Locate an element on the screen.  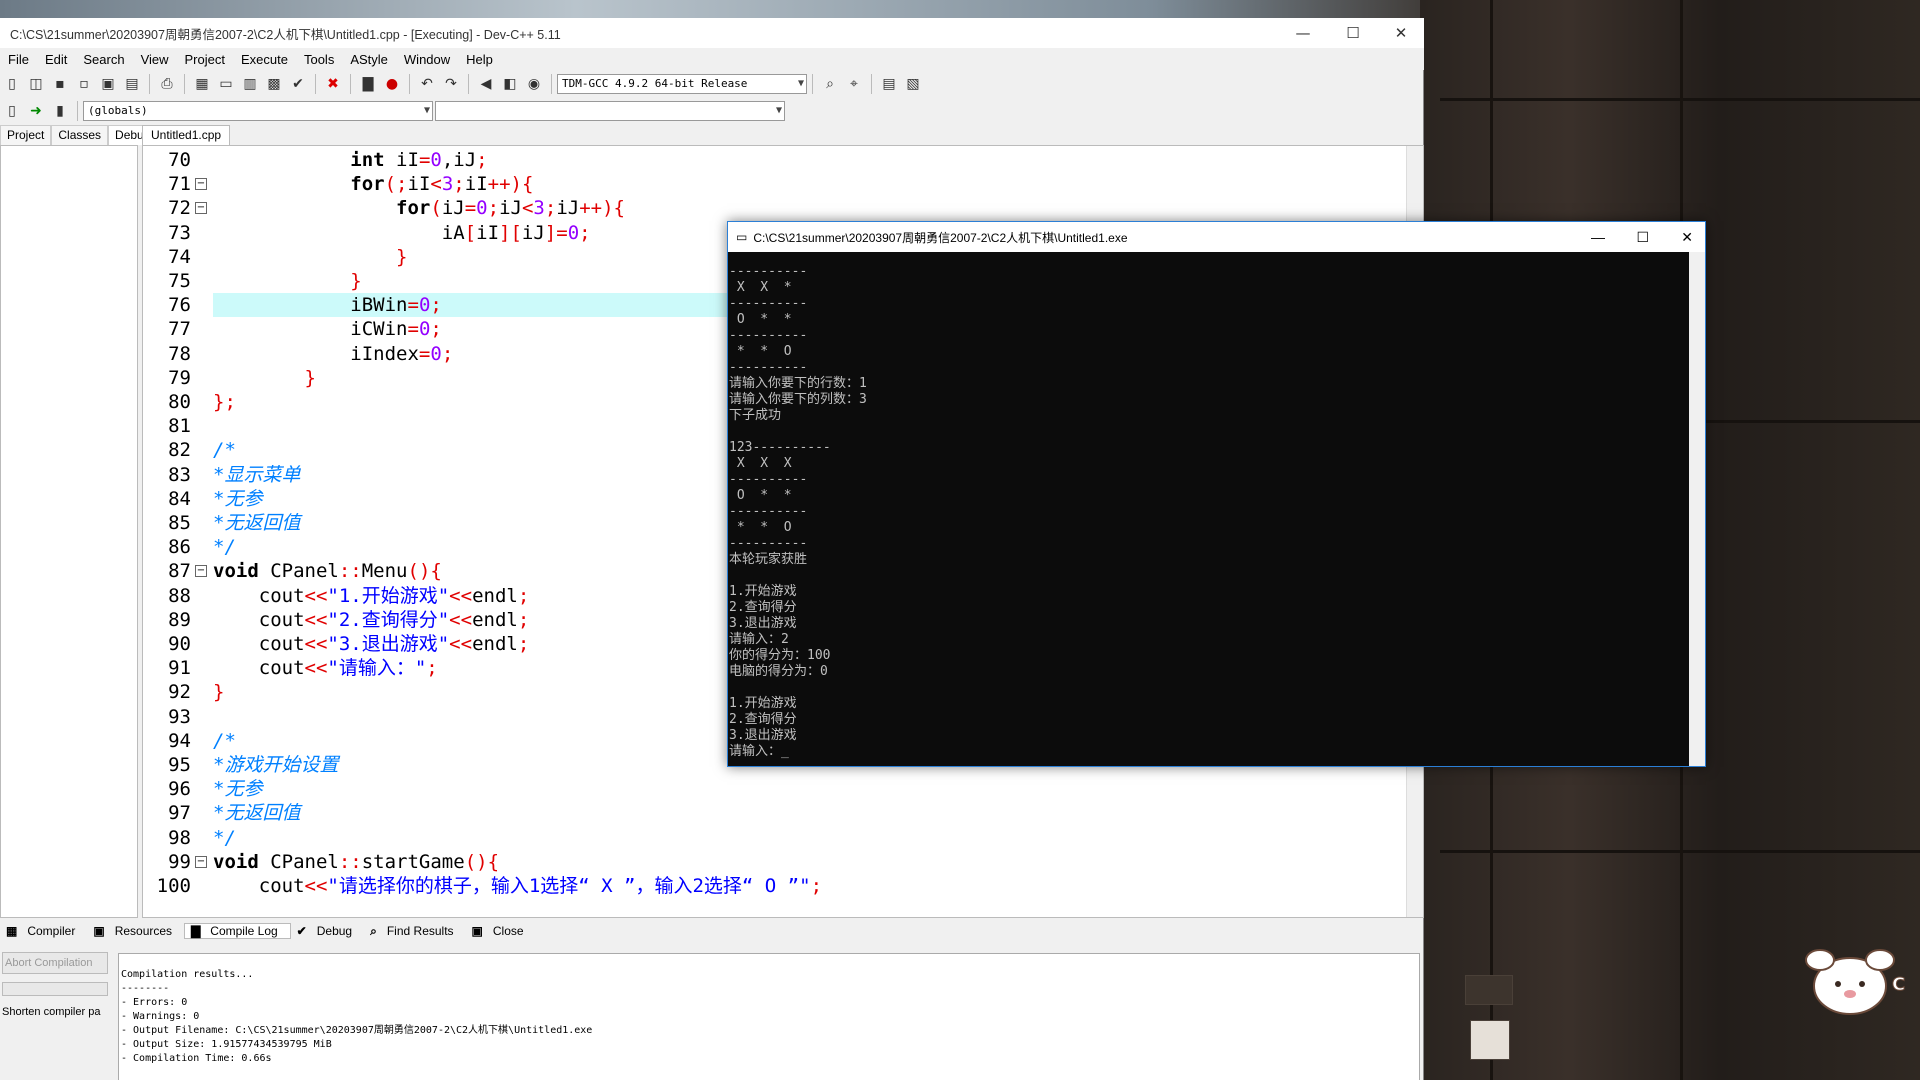
tab-find-results: ⌕ Find Results is located at coordinates (414, 931).